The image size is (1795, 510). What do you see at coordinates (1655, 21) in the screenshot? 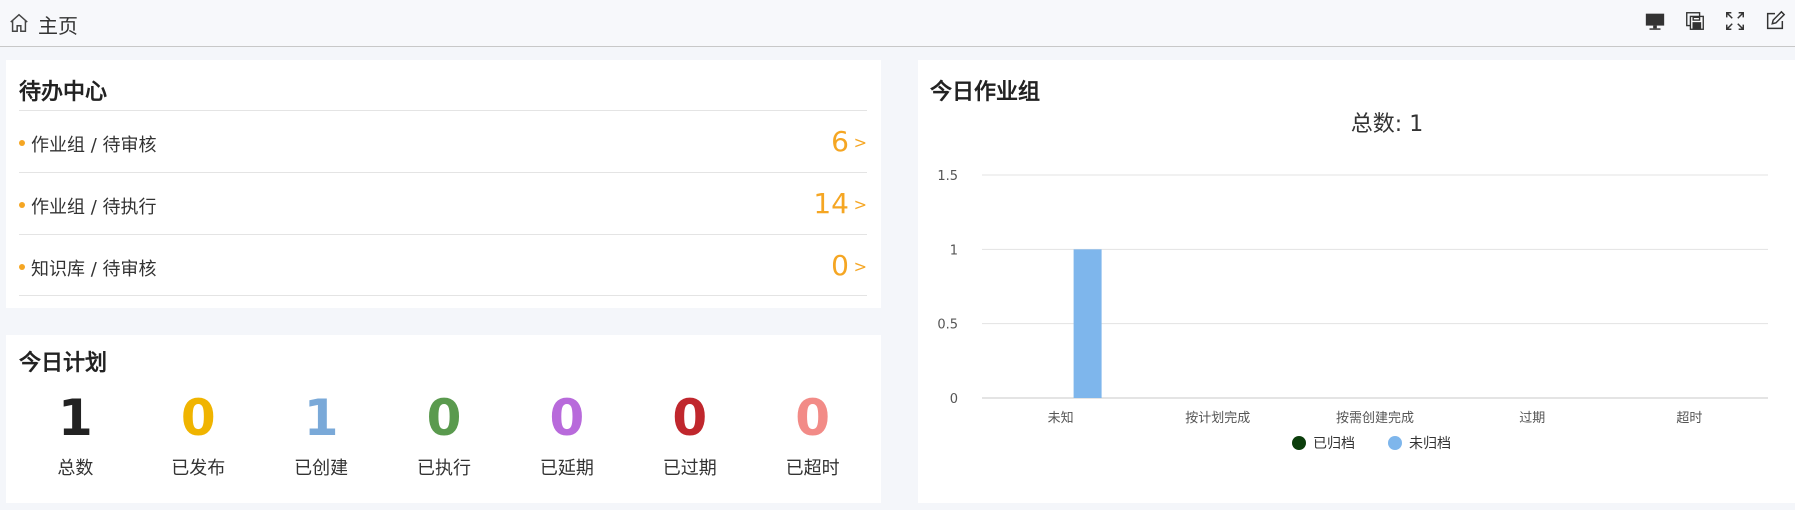
I see `monitor-icon` at bounding box center [1655, 21].